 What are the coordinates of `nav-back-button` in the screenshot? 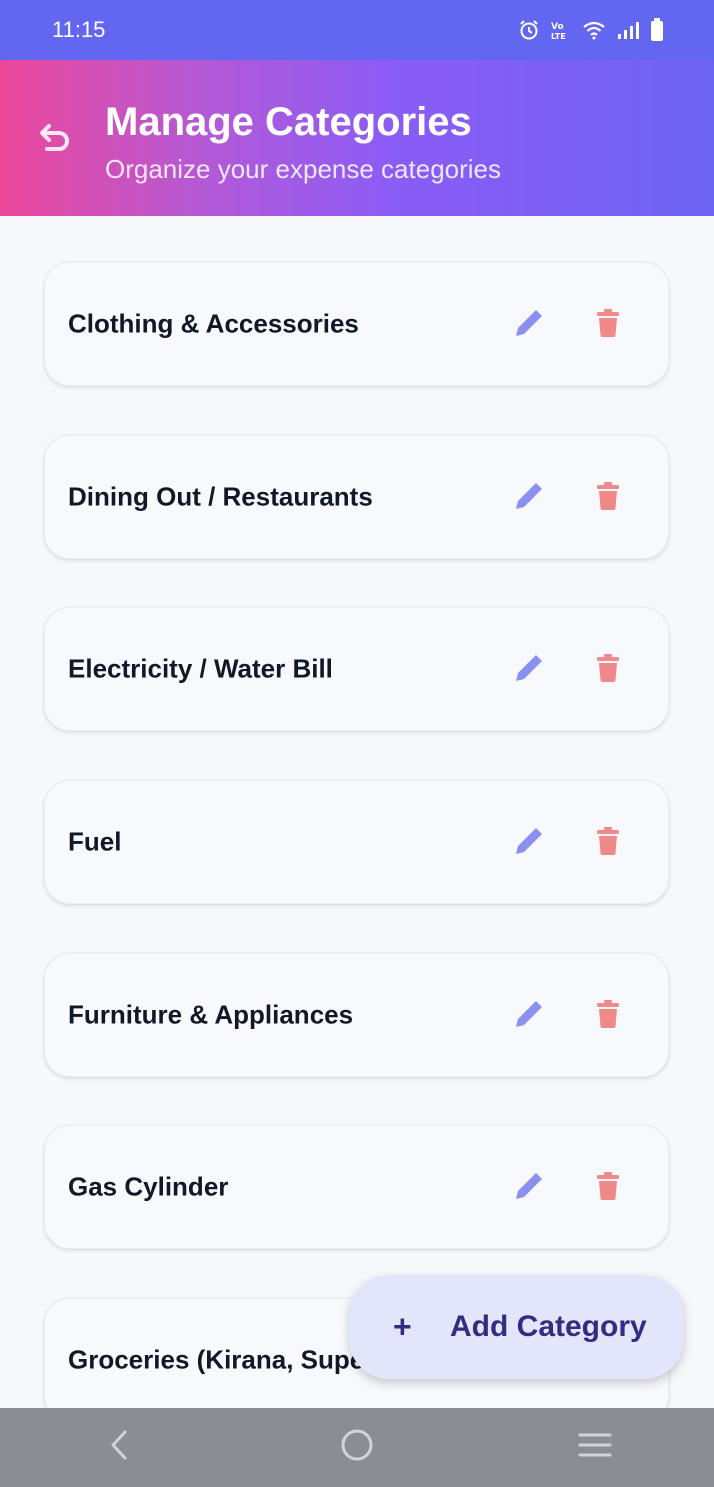 It's located at (119, 1448).